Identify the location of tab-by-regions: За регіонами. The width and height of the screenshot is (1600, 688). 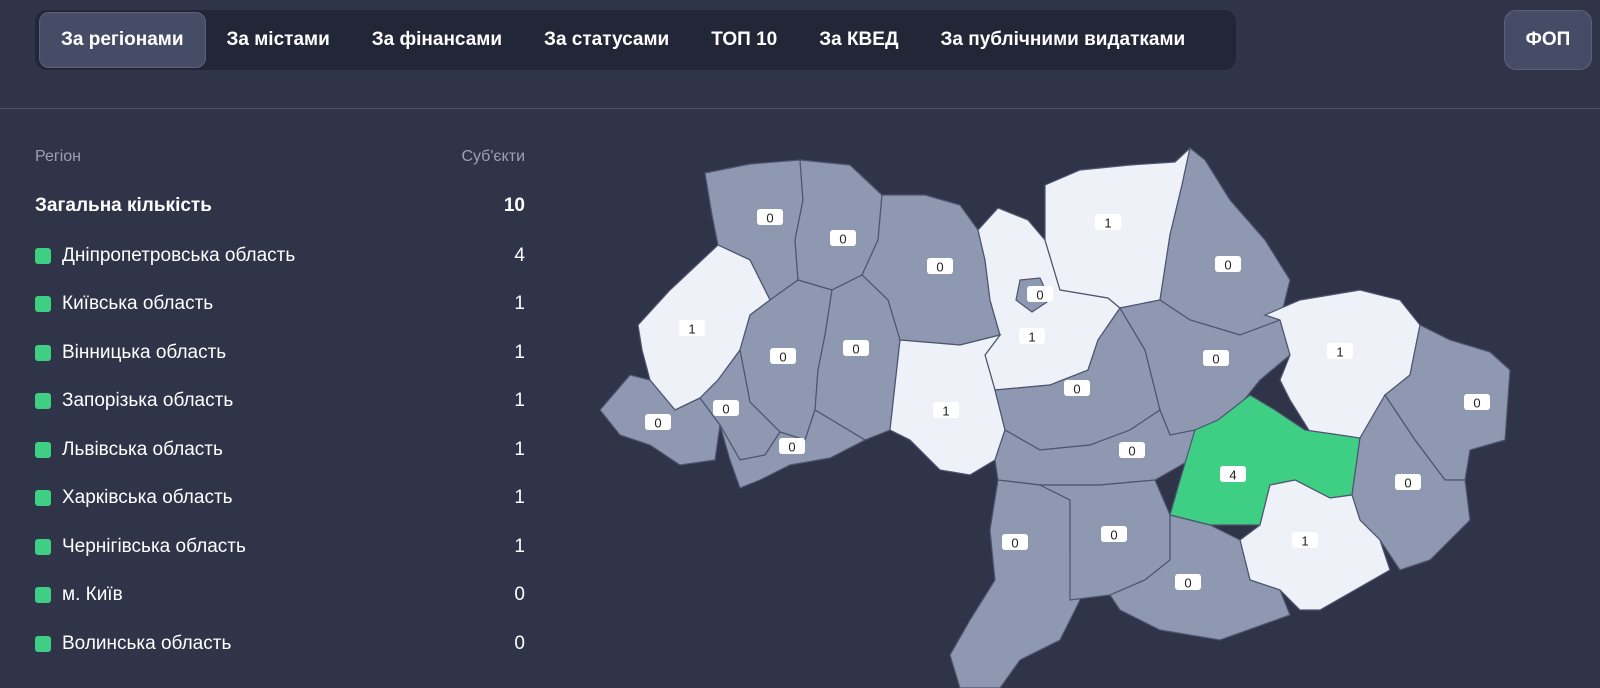
(122, 40).